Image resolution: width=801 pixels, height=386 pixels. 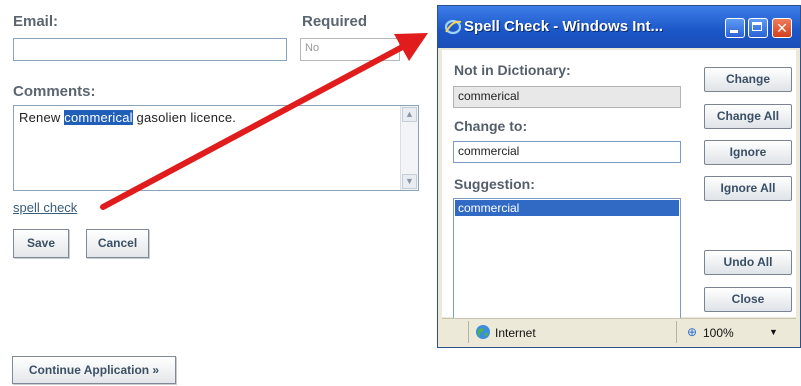 I want to click on close-window-button: ✕, so click(x=782, y=28).